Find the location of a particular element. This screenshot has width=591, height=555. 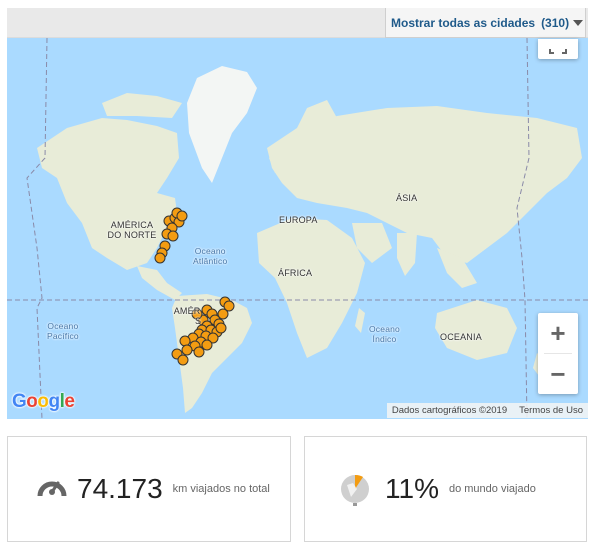

zoom-out-button: − is located at coordinates (558, 374).